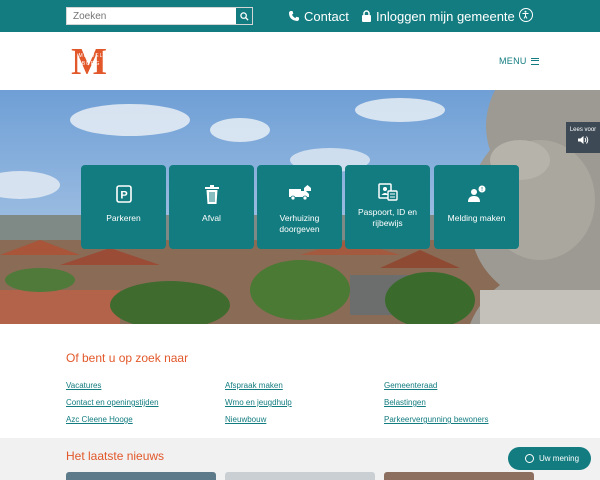  Describe the element at coordinates (529, 458) in the screenshot. I see `smiley-icon` at that location.